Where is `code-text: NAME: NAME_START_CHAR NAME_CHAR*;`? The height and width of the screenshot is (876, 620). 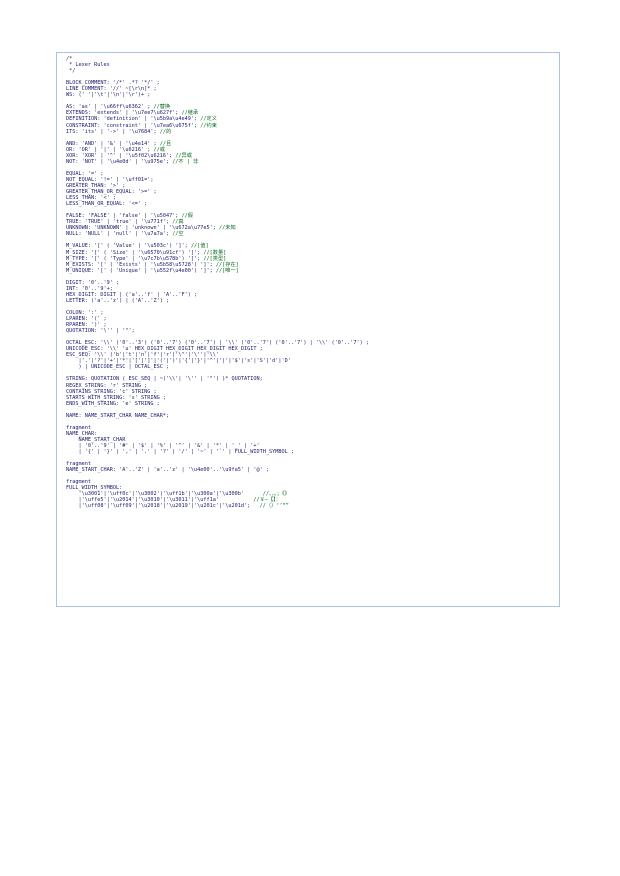 code-text: NAME: NAME_START_CHAR NAME_CHAR*; is located at coordinates (118, 415).